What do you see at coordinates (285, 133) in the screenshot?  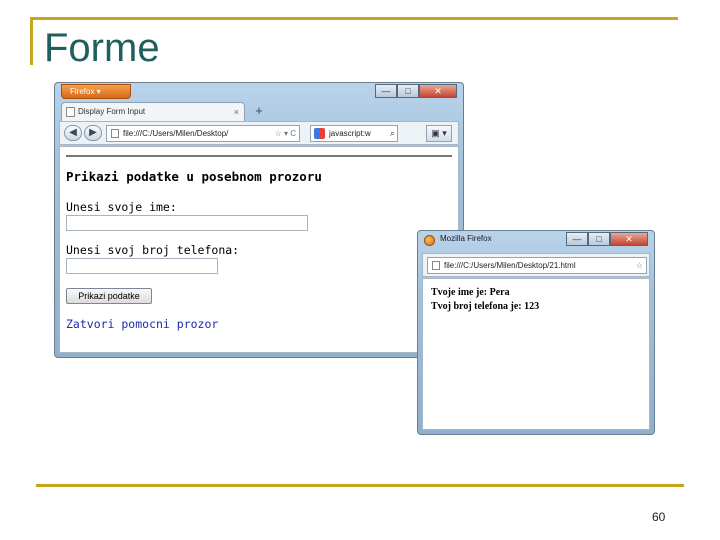 I see `reload-icon: ☆ ▾ C` at bounding box center [285, 133].